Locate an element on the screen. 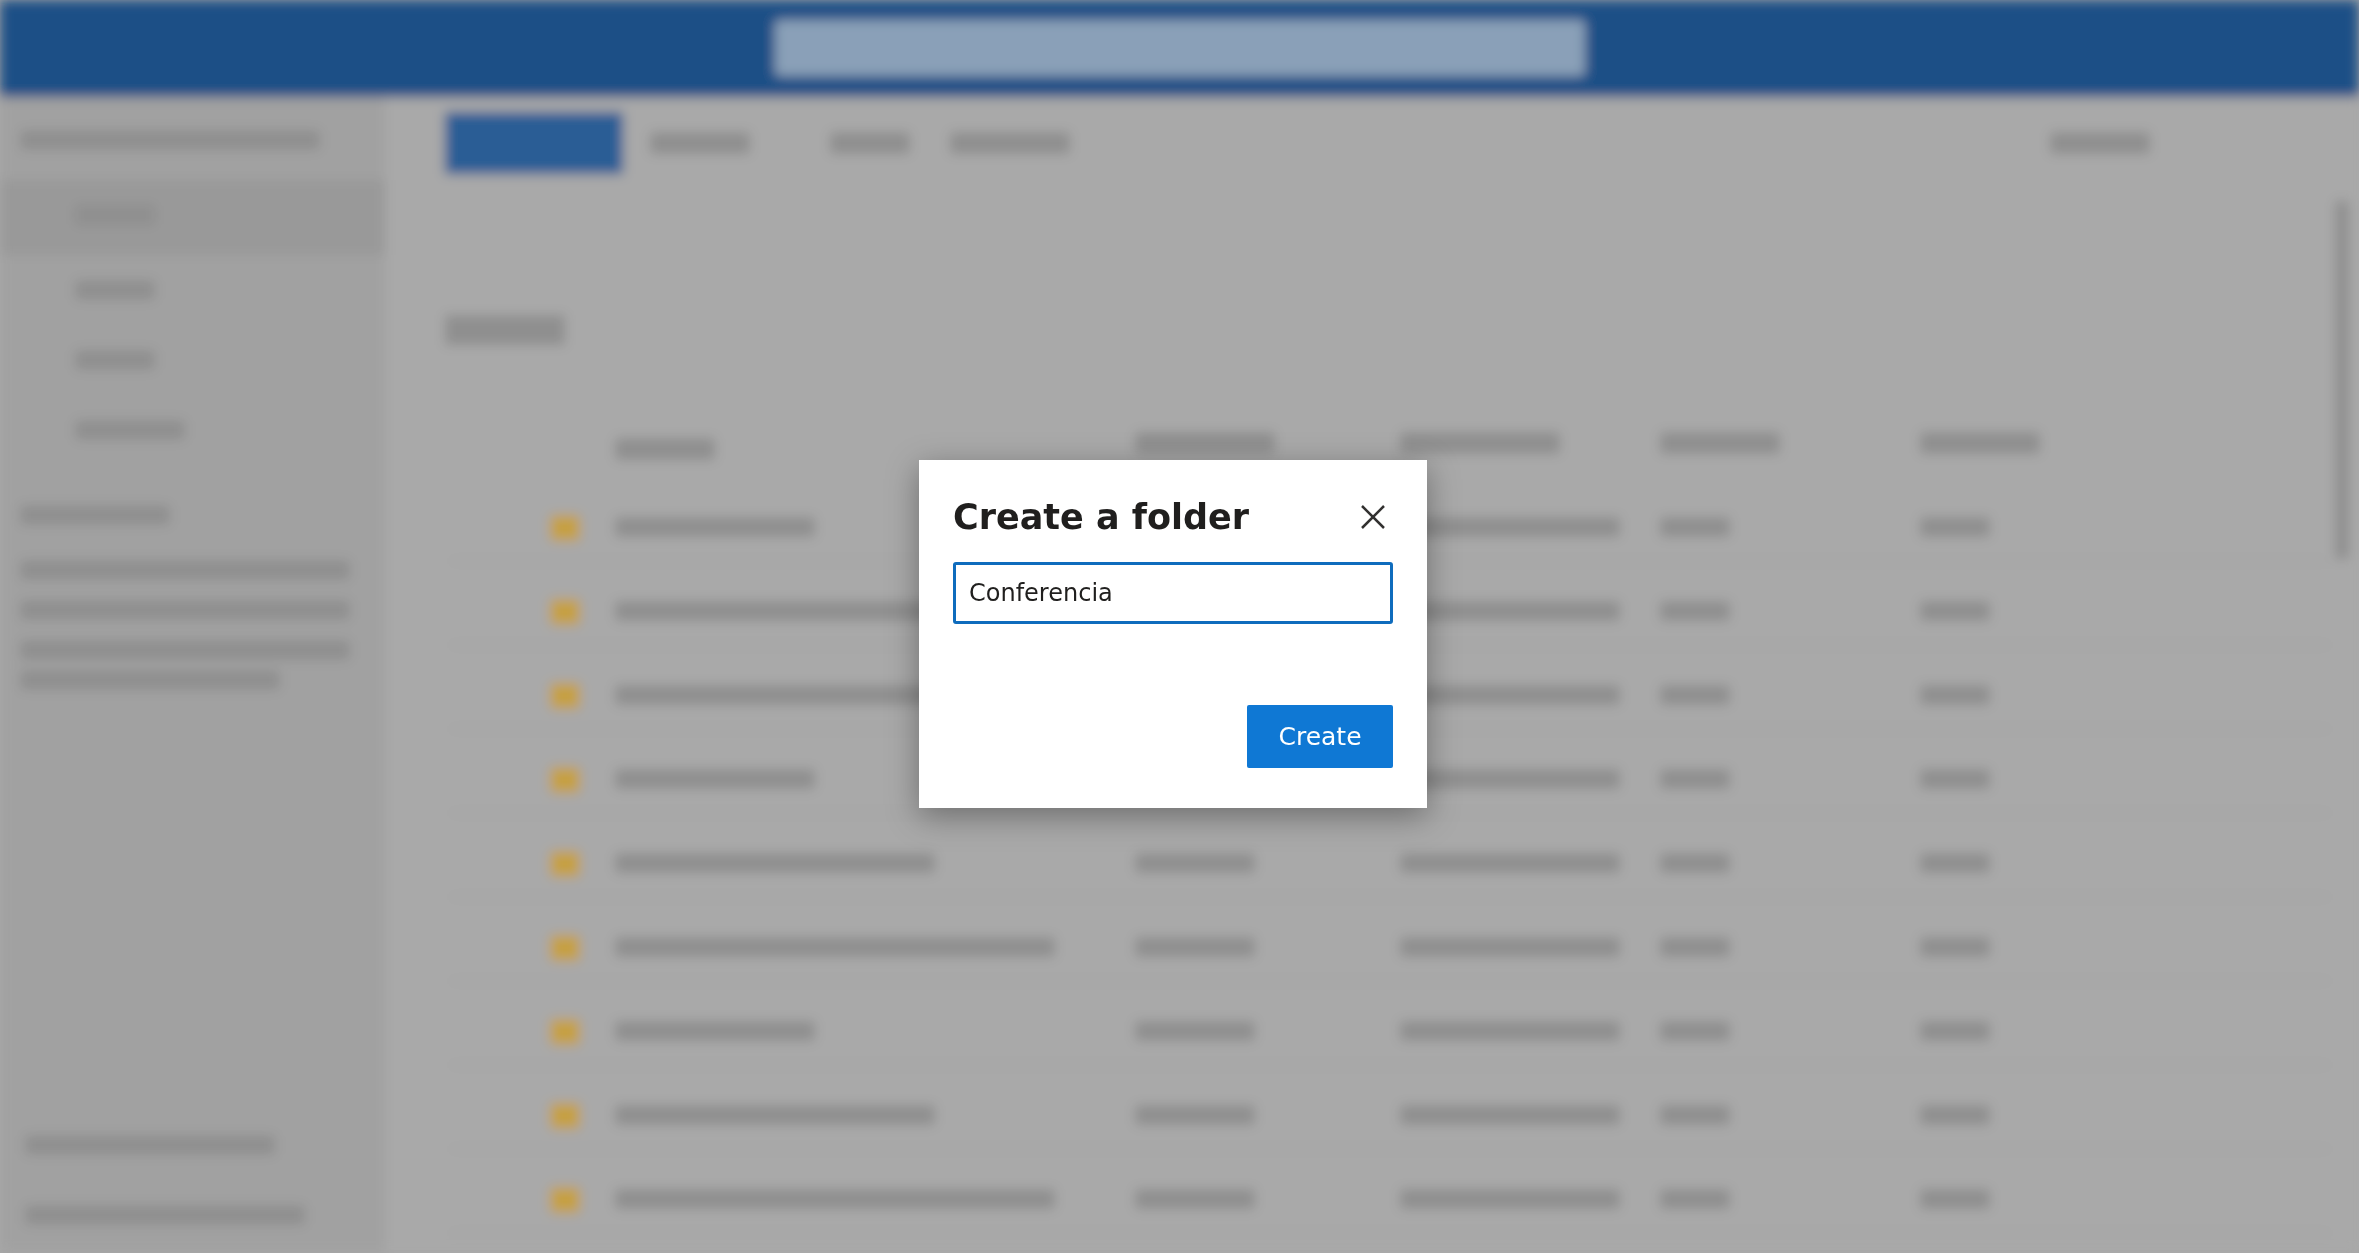 The image size is (2359, 1253). create-button: Create is located at coordinates (1320, 736).